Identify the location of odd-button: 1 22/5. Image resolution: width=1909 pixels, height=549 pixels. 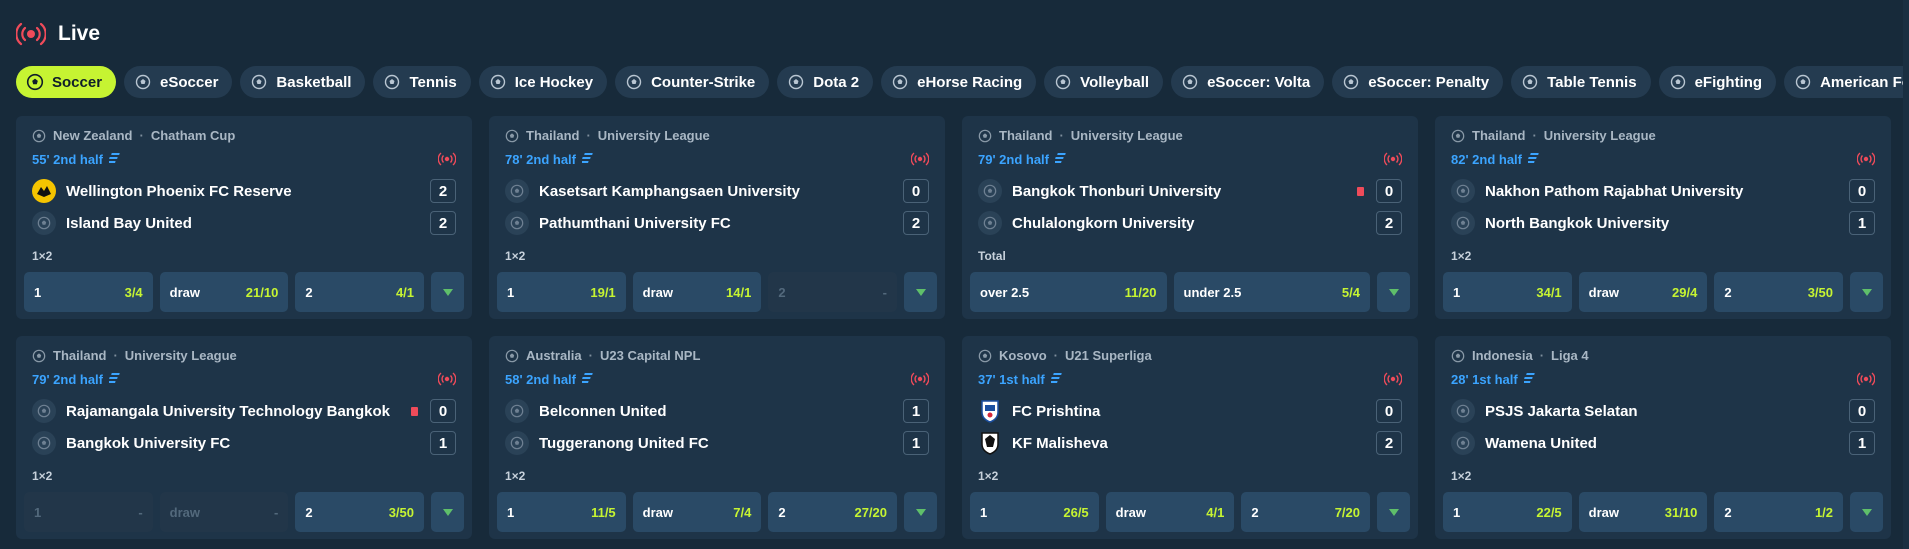
(1507, 512).